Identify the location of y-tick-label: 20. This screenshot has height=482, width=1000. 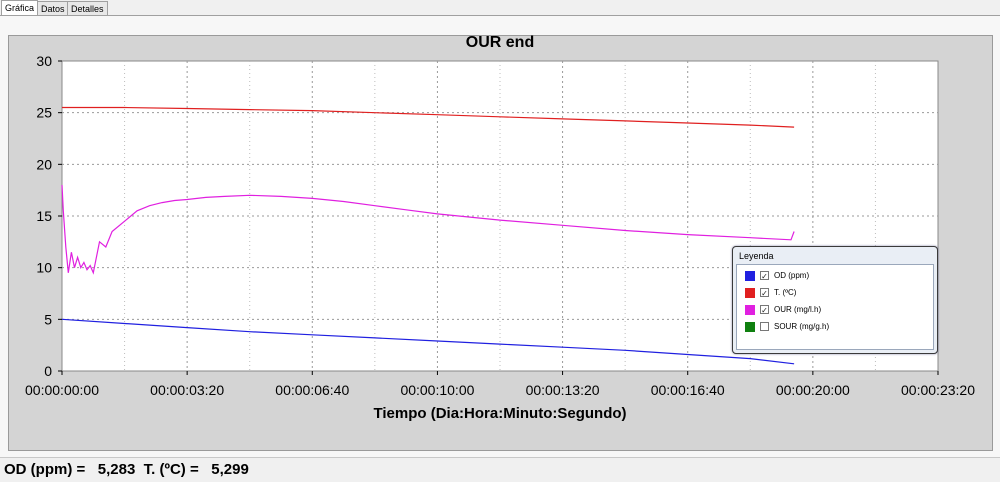
(44, 164).